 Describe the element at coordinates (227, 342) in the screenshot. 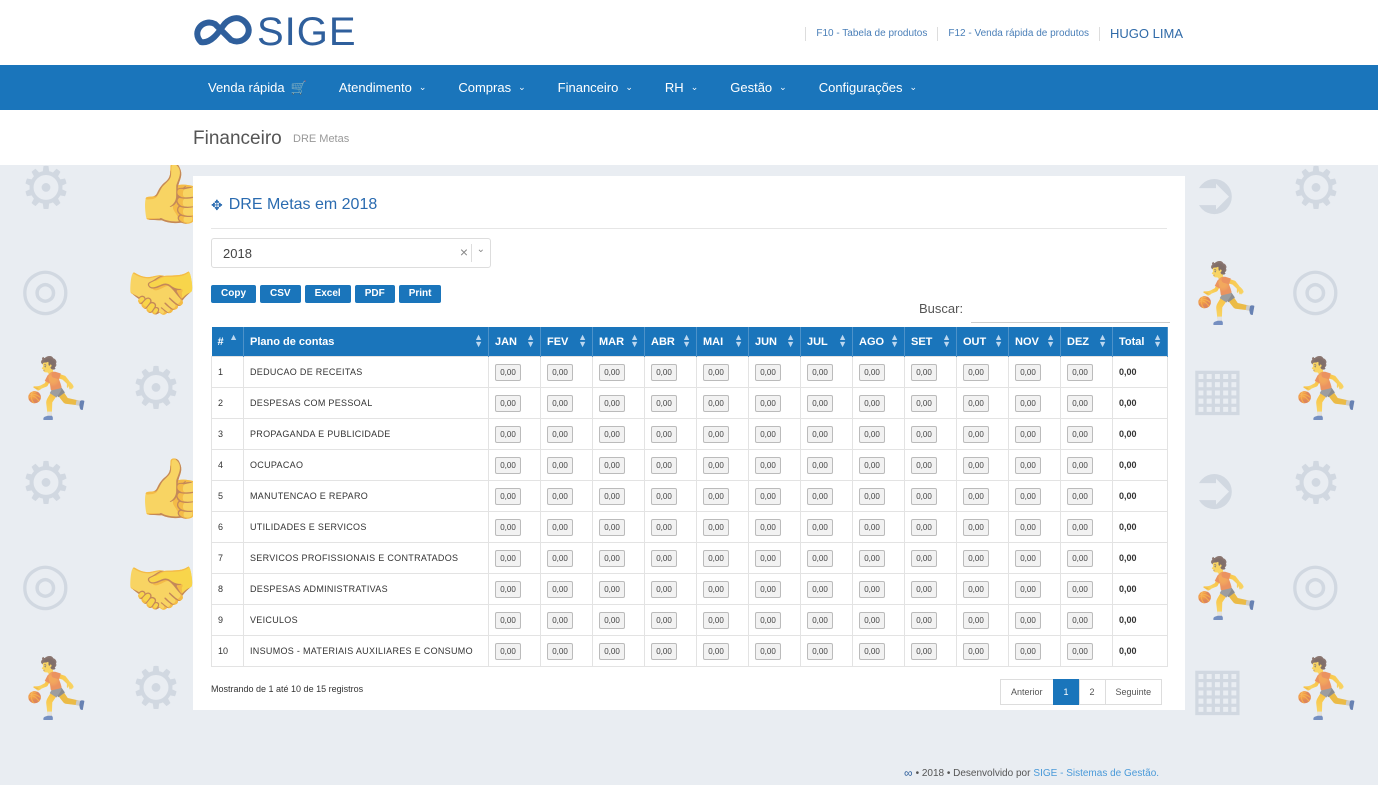

I see `column-header: # ▲` at that location.